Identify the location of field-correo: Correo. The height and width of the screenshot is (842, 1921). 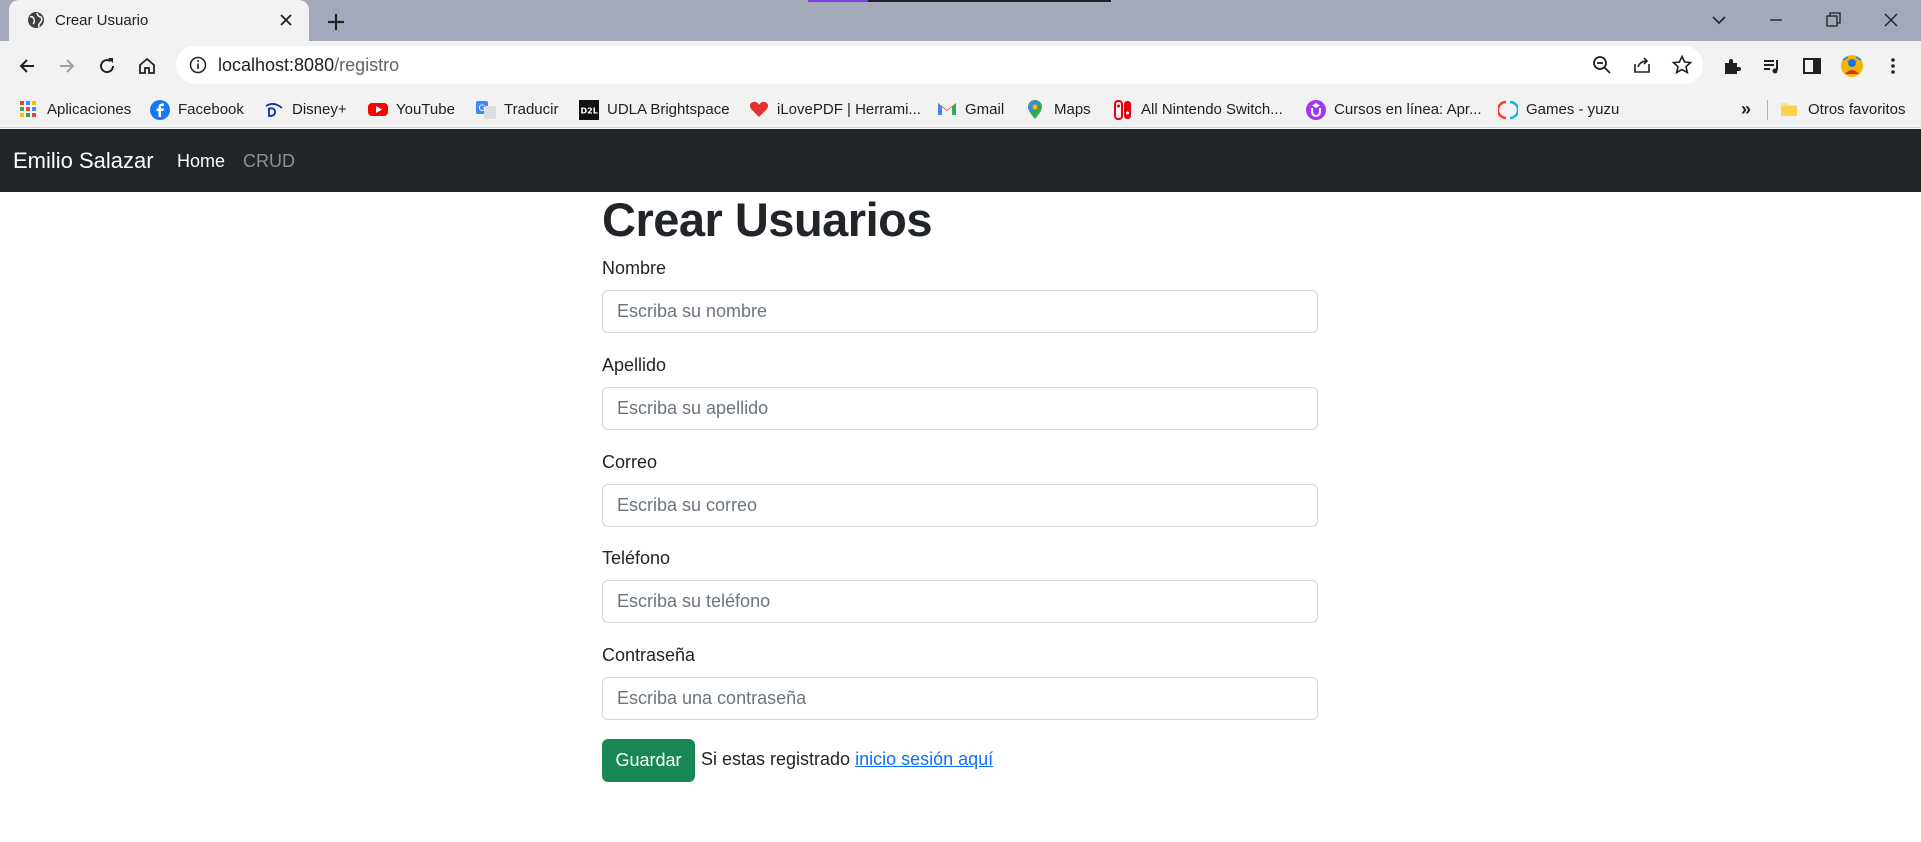
(960, 489).